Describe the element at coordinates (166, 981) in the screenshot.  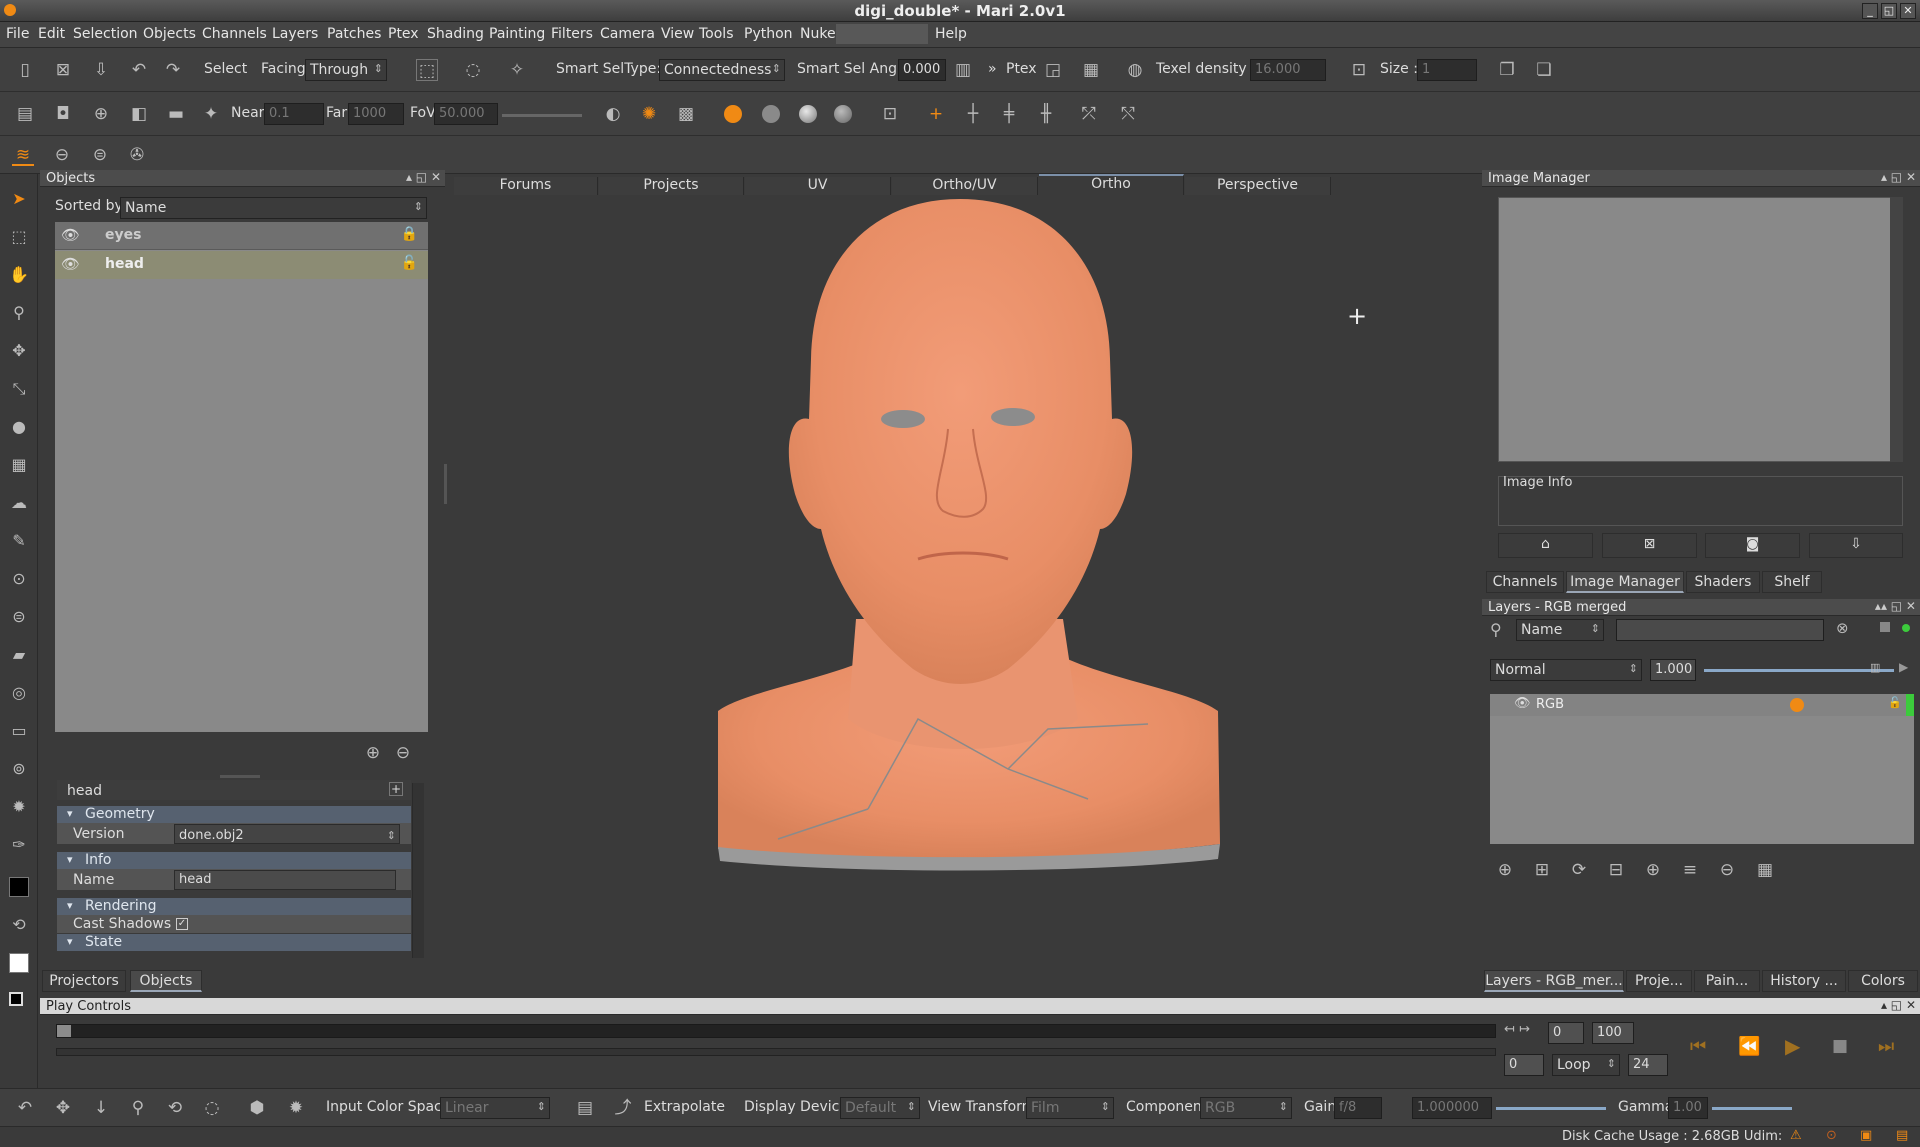
I see `tab-objects: Objects` at that location.